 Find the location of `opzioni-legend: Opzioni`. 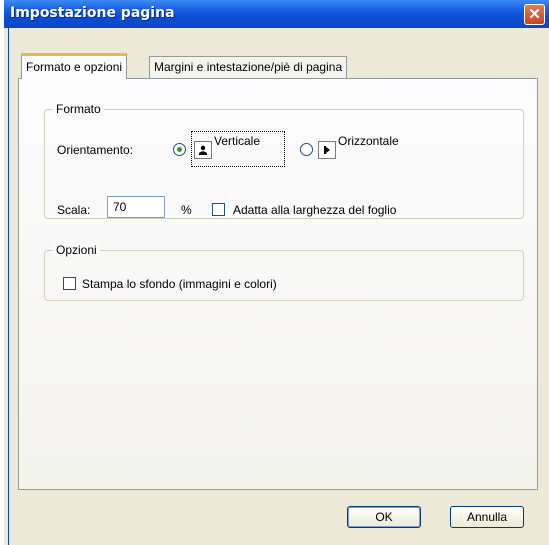

opzioni-legend: Opzioni is located at coordinates (76, 250).